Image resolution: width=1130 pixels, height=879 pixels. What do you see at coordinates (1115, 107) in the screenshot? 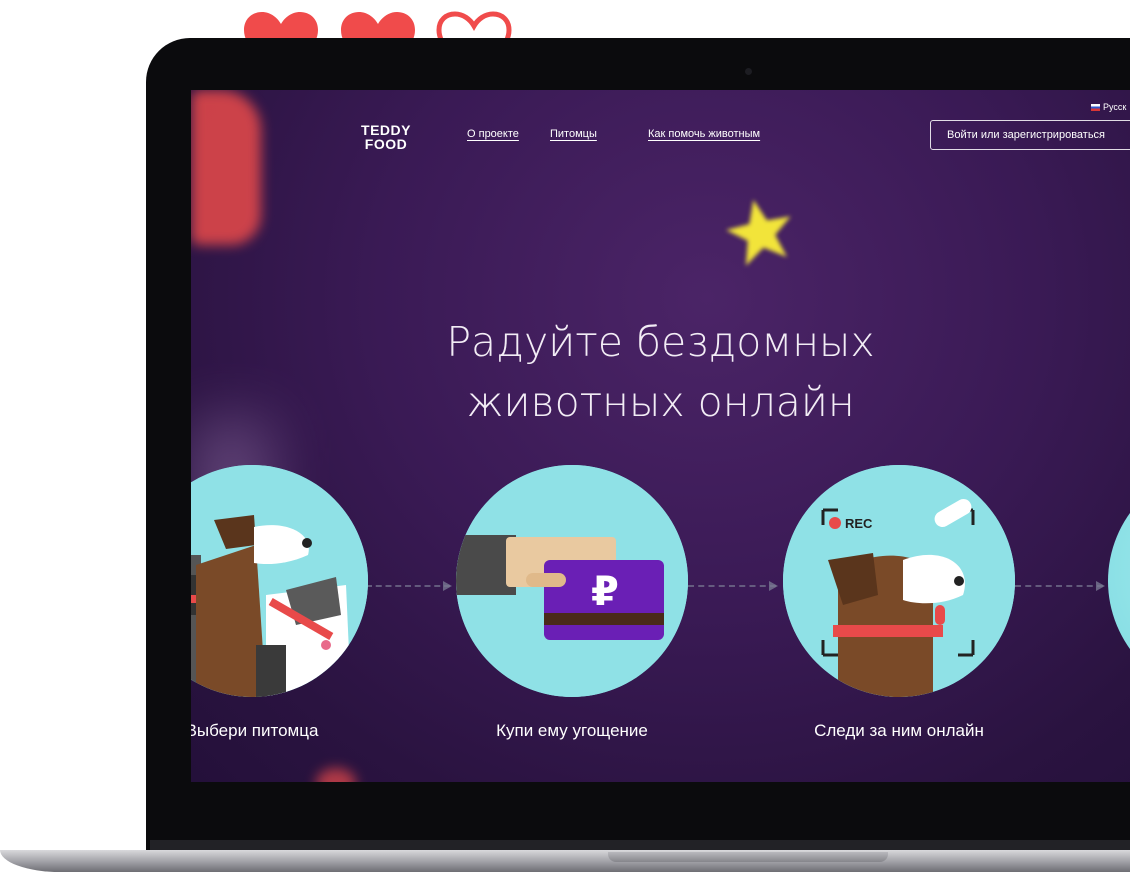
I see `language-label: Русск` at bounding box center [1115, 107].